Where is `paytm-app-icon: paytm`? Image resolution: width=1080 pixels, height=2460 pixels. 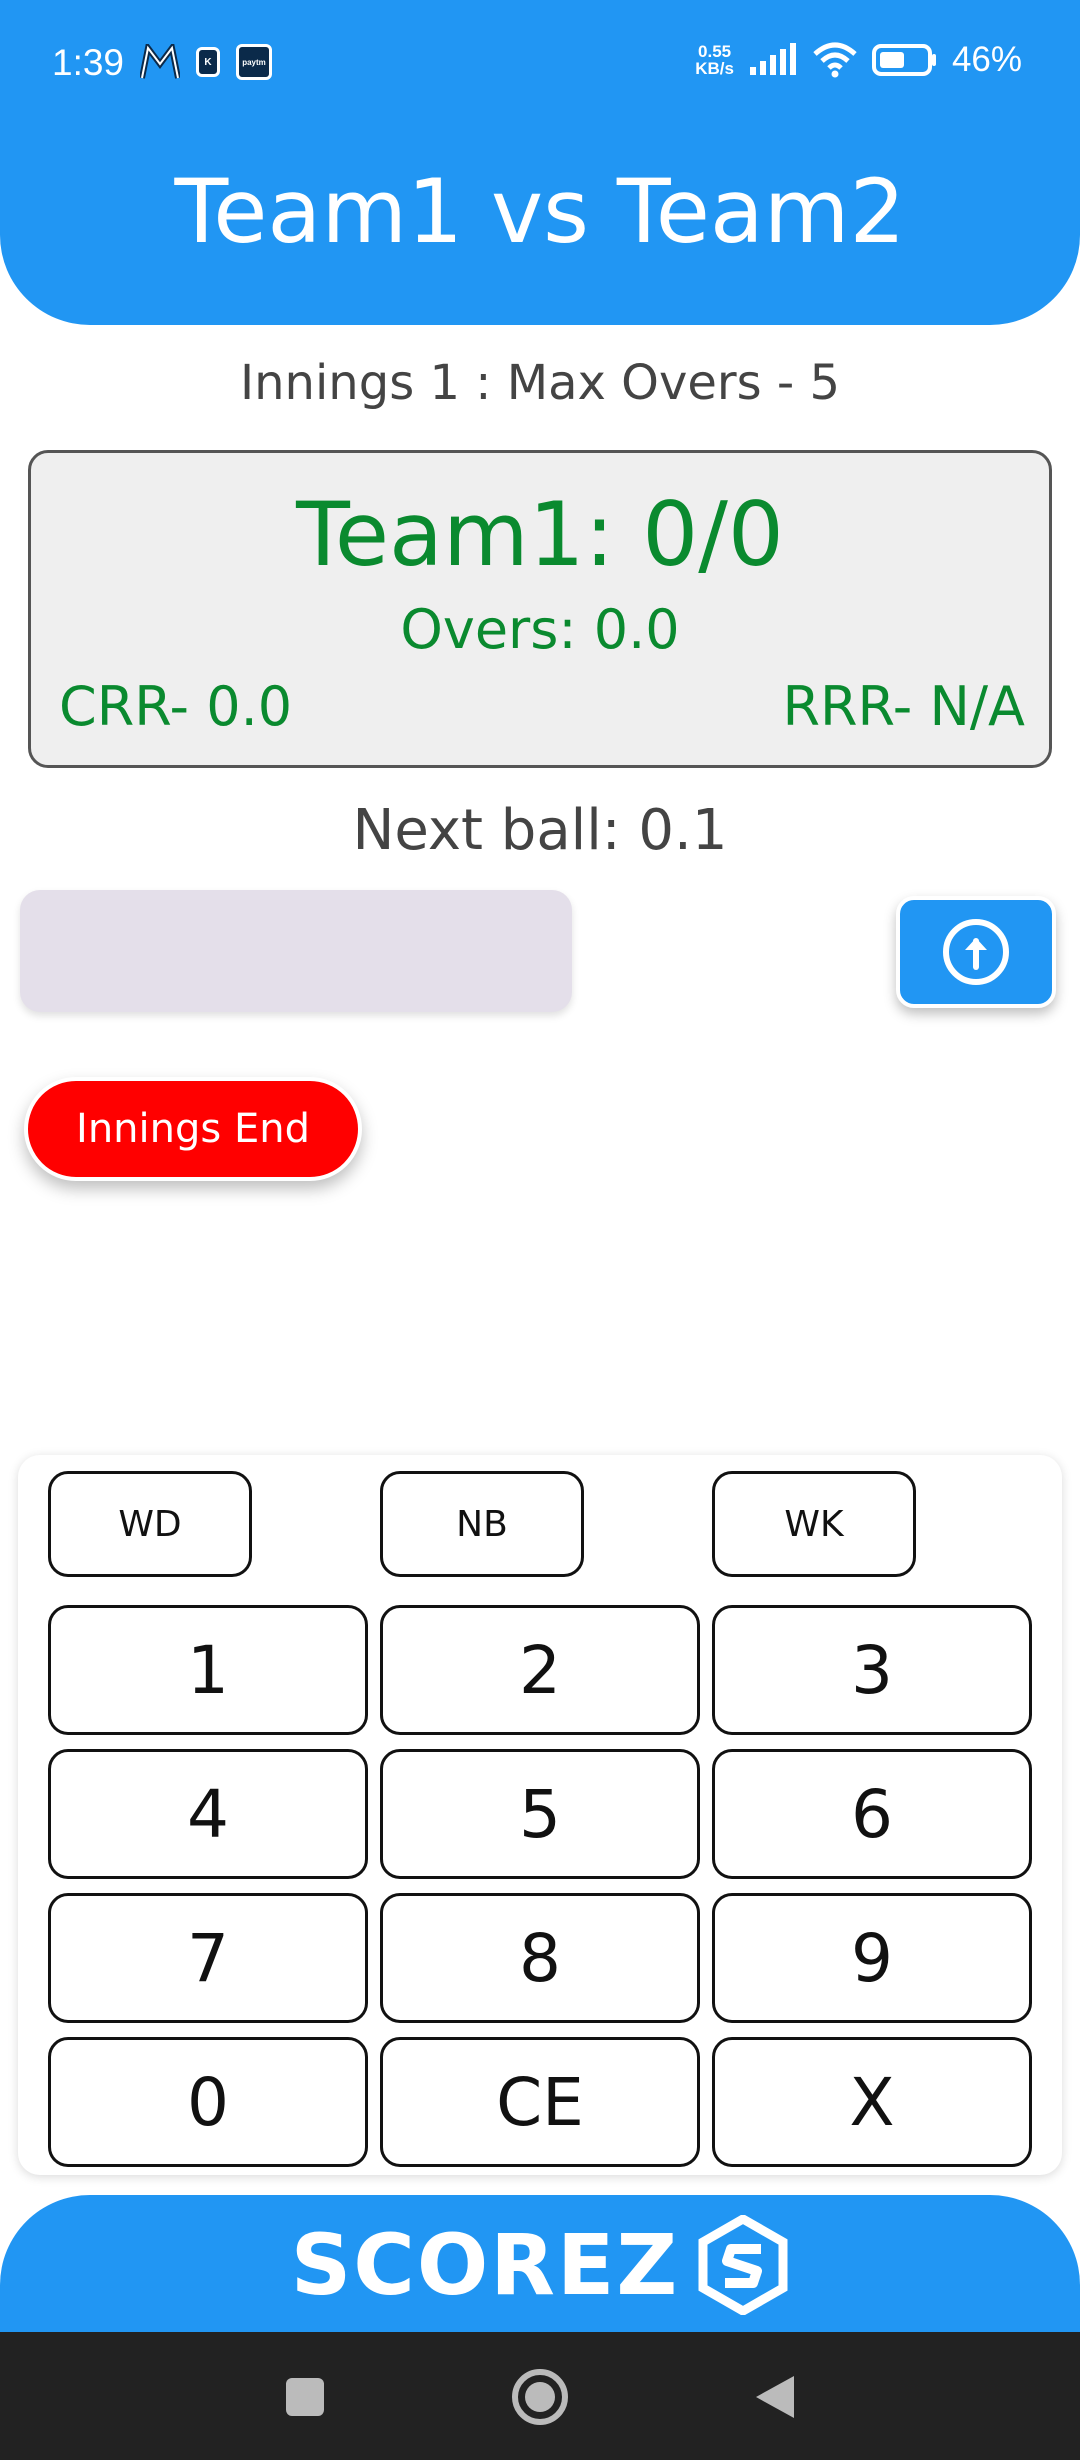
paytm-app-icon: paytm is located at coordinates (254, 62).